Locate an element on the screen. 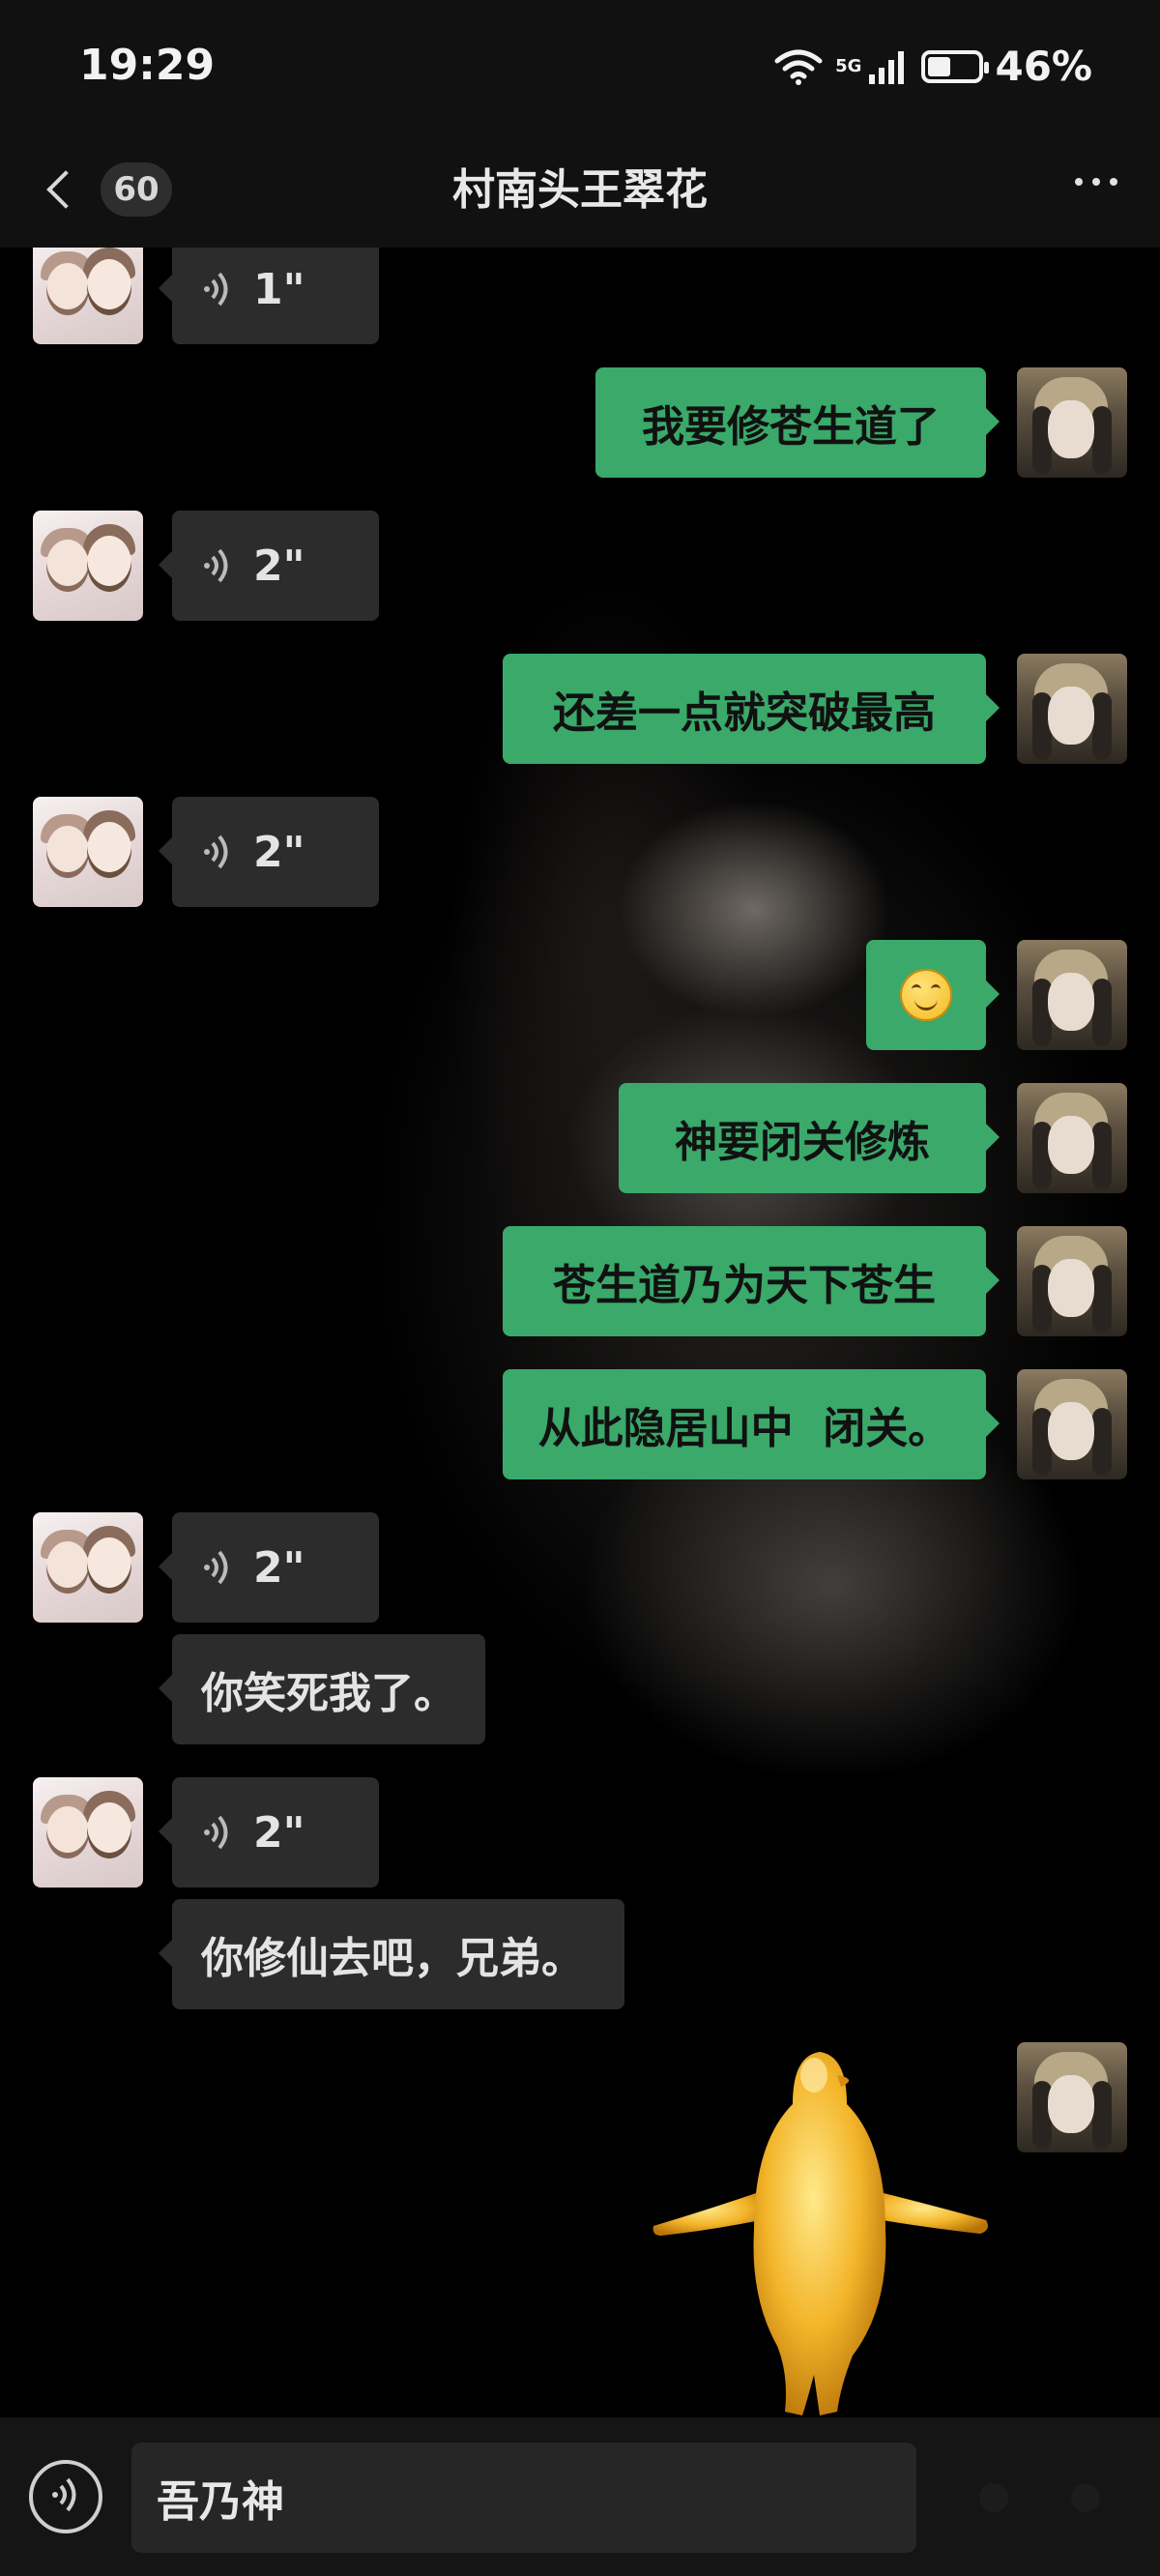 The image size is (1160, 2576). status-bar: 19:29 5G 46% is located at coordinates (580, 70).